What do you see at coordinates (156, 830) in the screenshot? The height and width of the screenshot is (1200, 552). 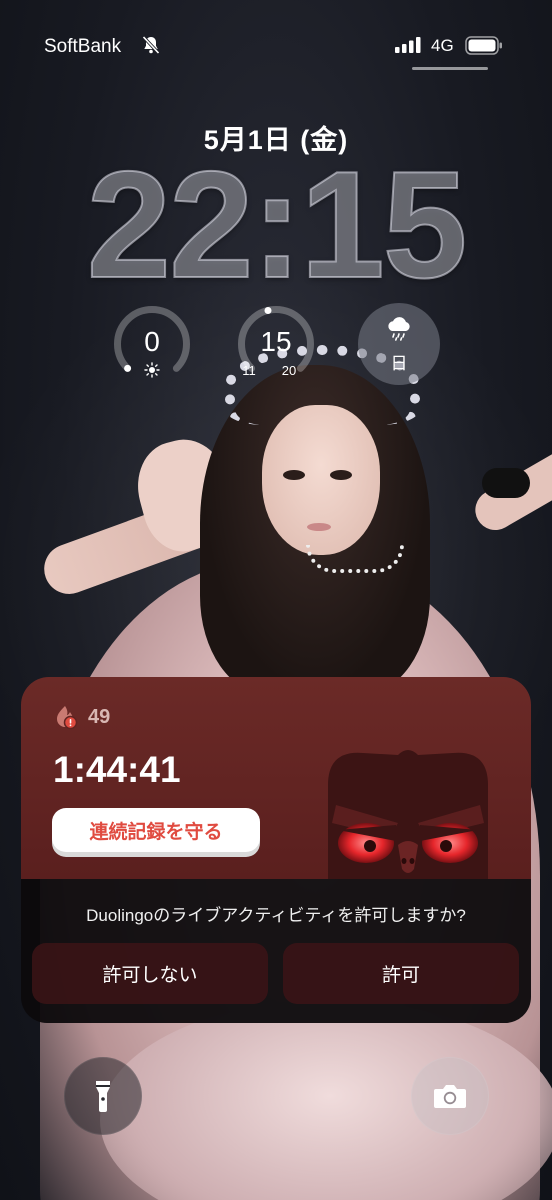 I see `keep-streak-button: 連続記録を守る` at bounding box center [156, 830].